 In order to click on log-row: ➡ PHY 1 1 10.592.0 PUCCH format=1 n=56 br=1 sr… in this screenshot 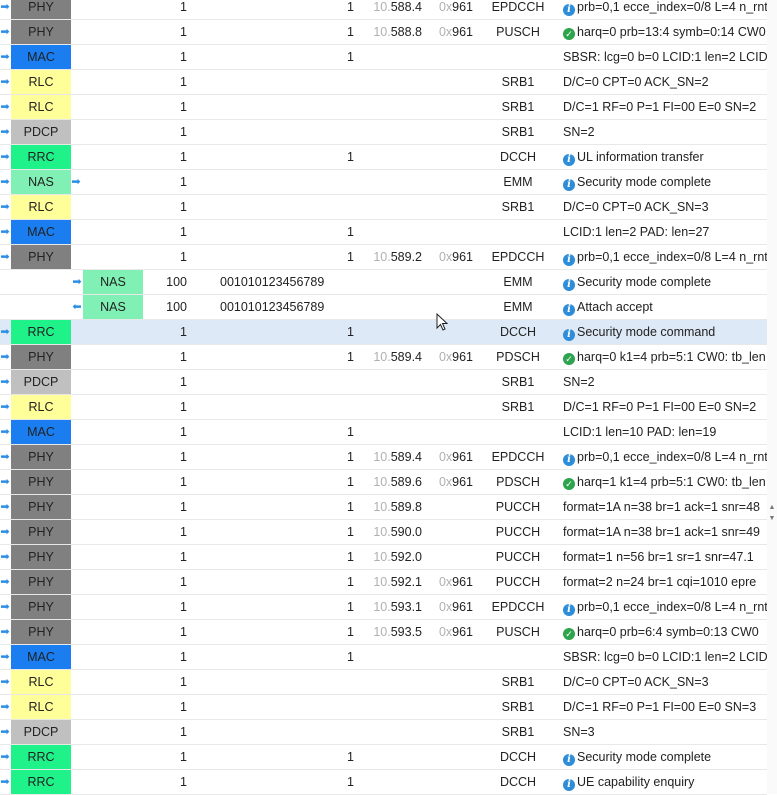, I will do `click(383, 557)`.